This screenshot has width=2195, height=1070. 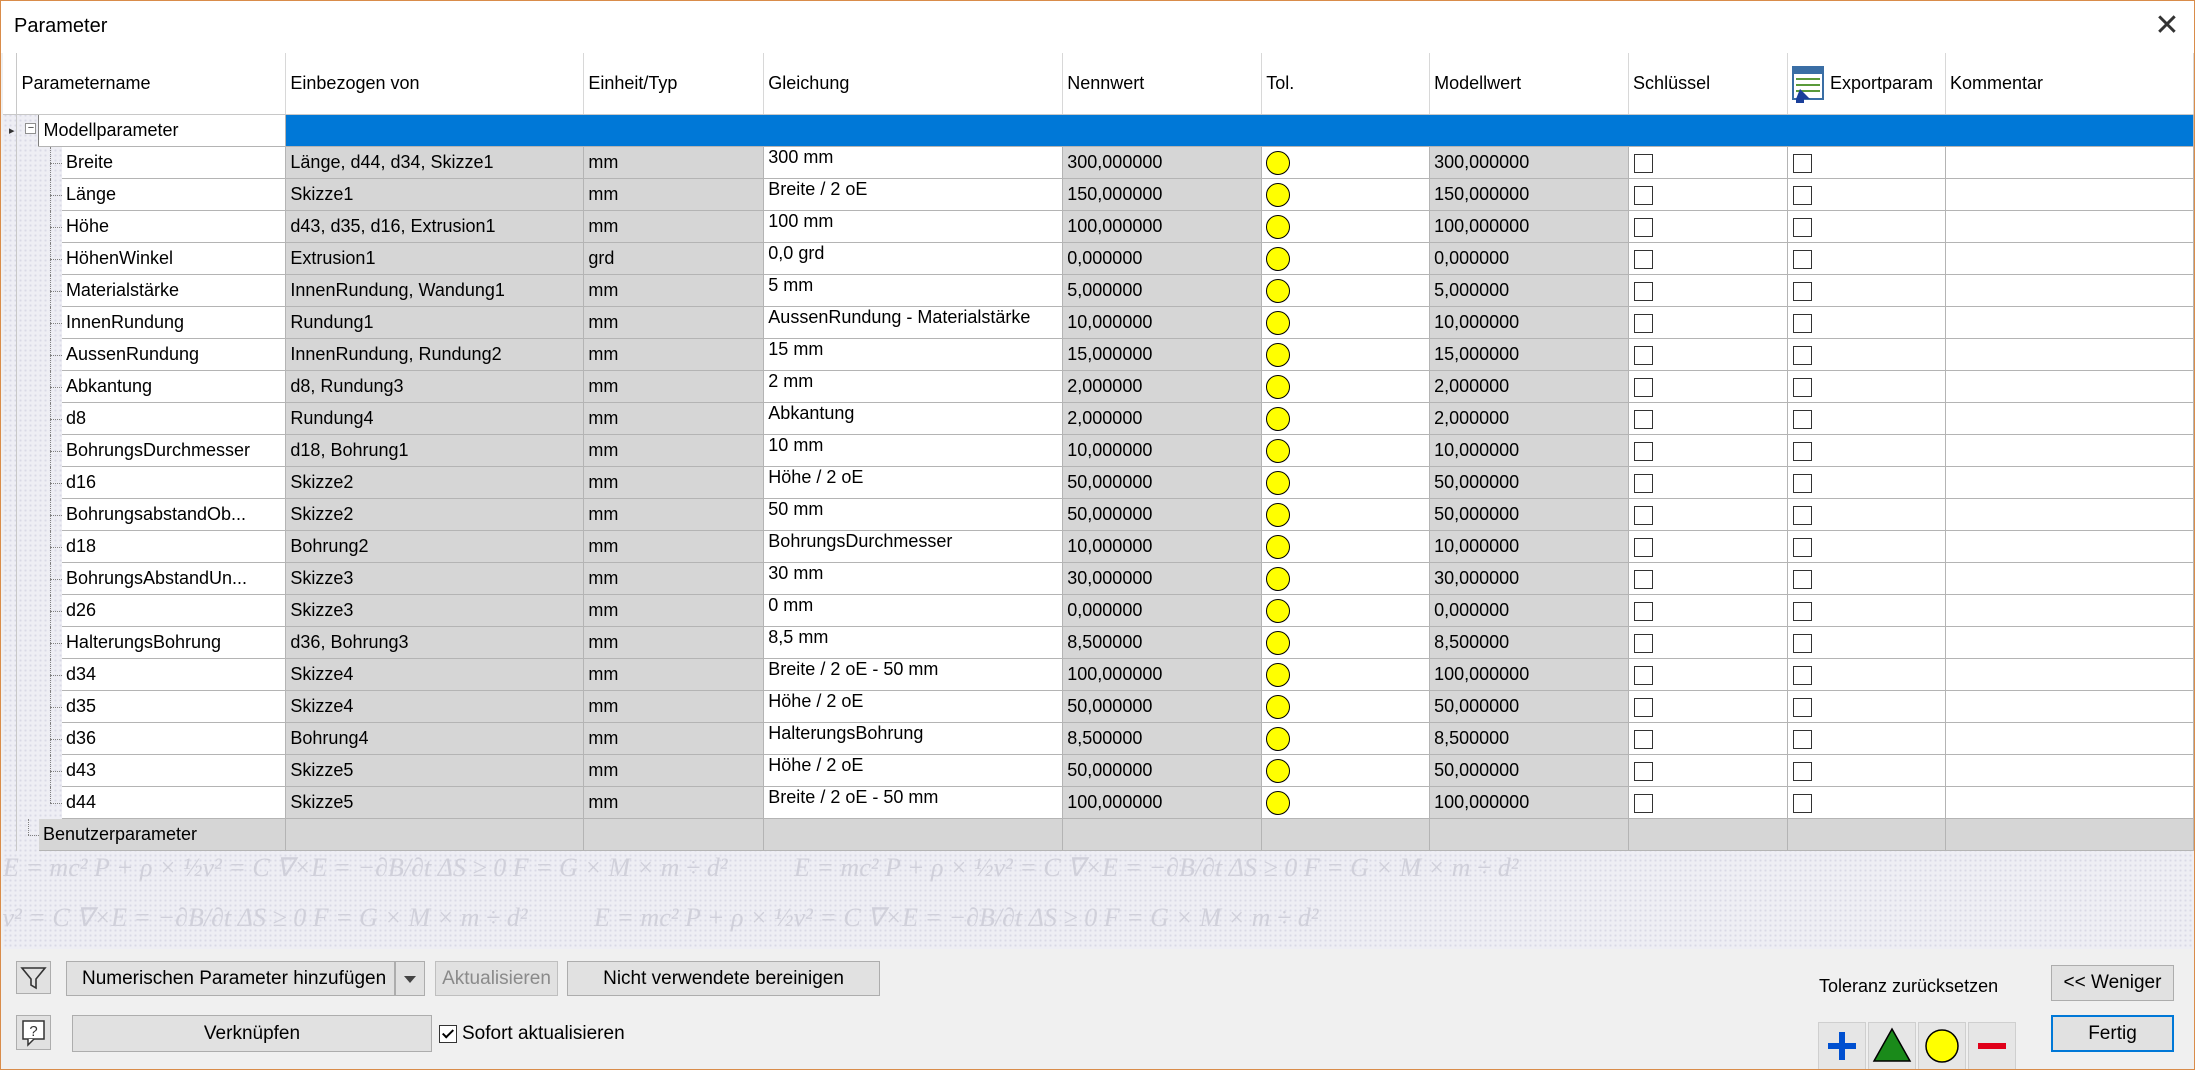 I want to click on table-row: d26 Skizze3 mm 0 mm 0,000000 0,000000, so click(x=1098, y=610).